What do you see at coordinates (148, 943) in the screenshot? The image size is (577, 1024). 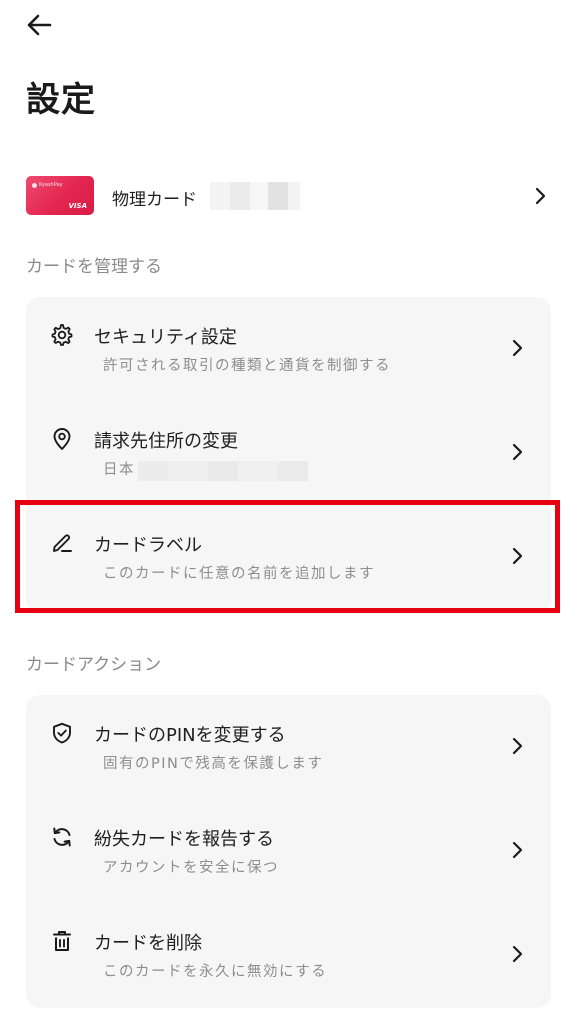 I see `item-title: カードを削除` at bounding box center [148, 943].